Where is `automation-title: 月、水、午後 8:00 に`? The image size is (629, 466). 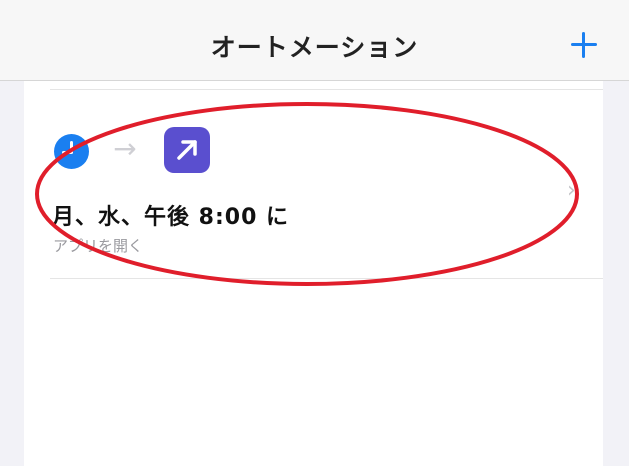 automation-title: 月、水、午後 8:00 に is located at coordinates (171, 217).